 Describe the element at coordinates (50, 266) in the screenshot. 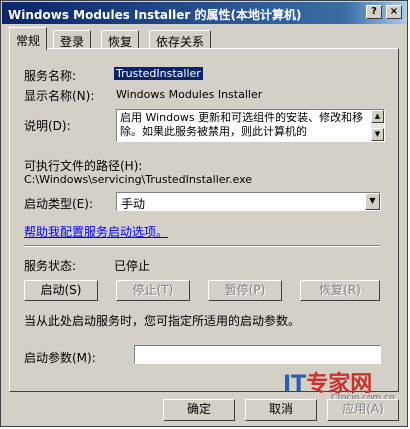

I see `status-label: 服务状态:` at that location.